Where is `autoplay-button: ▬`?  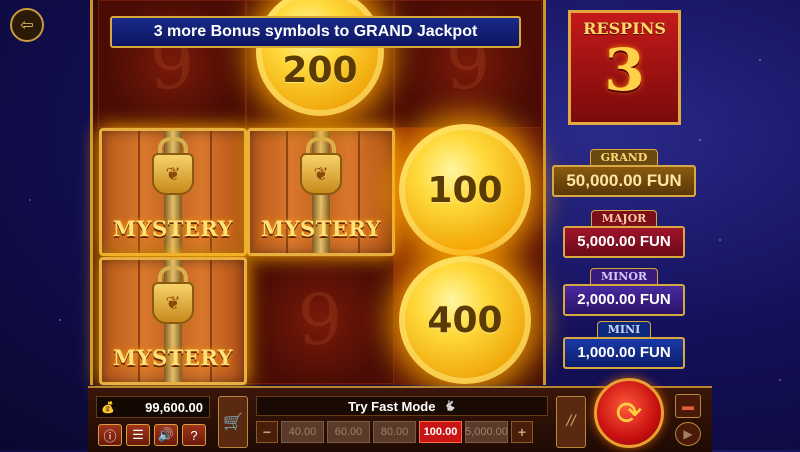
autoplay-button: ▬ is located at coordinates (688, 406).